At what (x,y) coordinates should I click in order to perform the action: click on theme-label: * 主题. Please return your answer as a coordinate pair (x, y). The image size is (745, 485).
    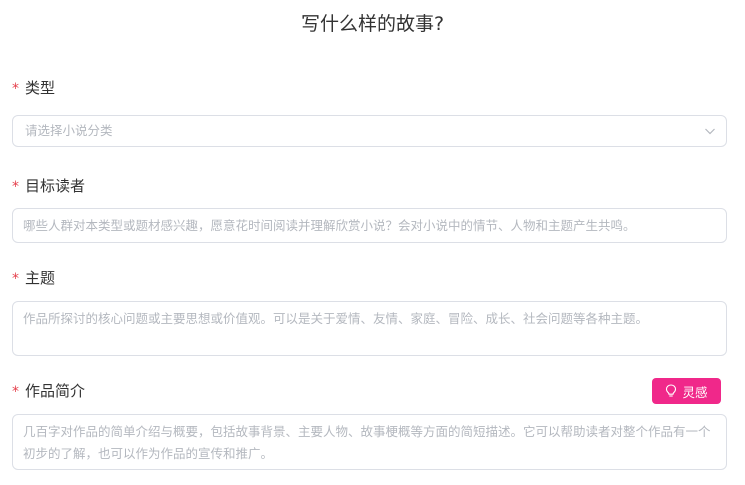
    Looking at the image, I should click on (33, 278).